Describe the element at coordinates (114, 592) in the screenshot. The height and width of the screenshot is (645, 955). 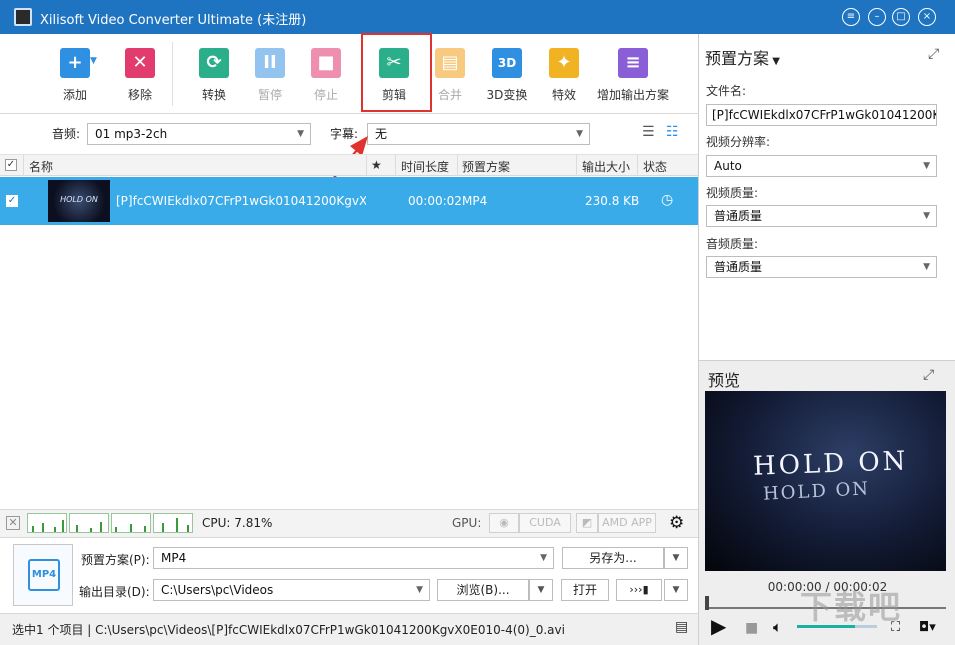
I see `output-dir-label: 输出目录(D):` at that location.